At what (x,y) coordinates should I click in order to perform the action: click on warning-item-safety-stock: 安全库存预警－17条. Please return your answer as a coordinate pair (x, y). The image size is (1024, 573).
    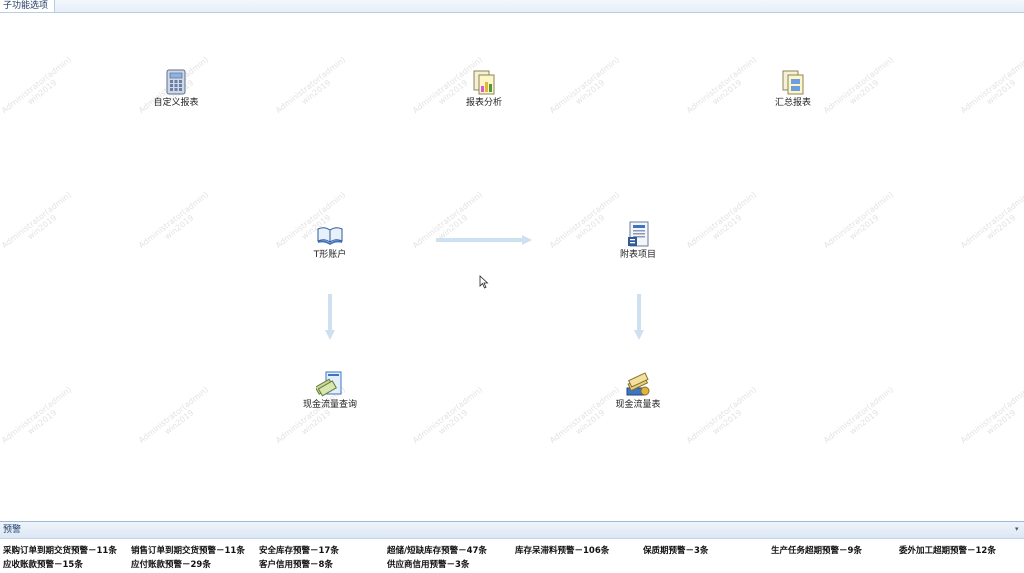
    Looking at the image, I should click on (299, 551).